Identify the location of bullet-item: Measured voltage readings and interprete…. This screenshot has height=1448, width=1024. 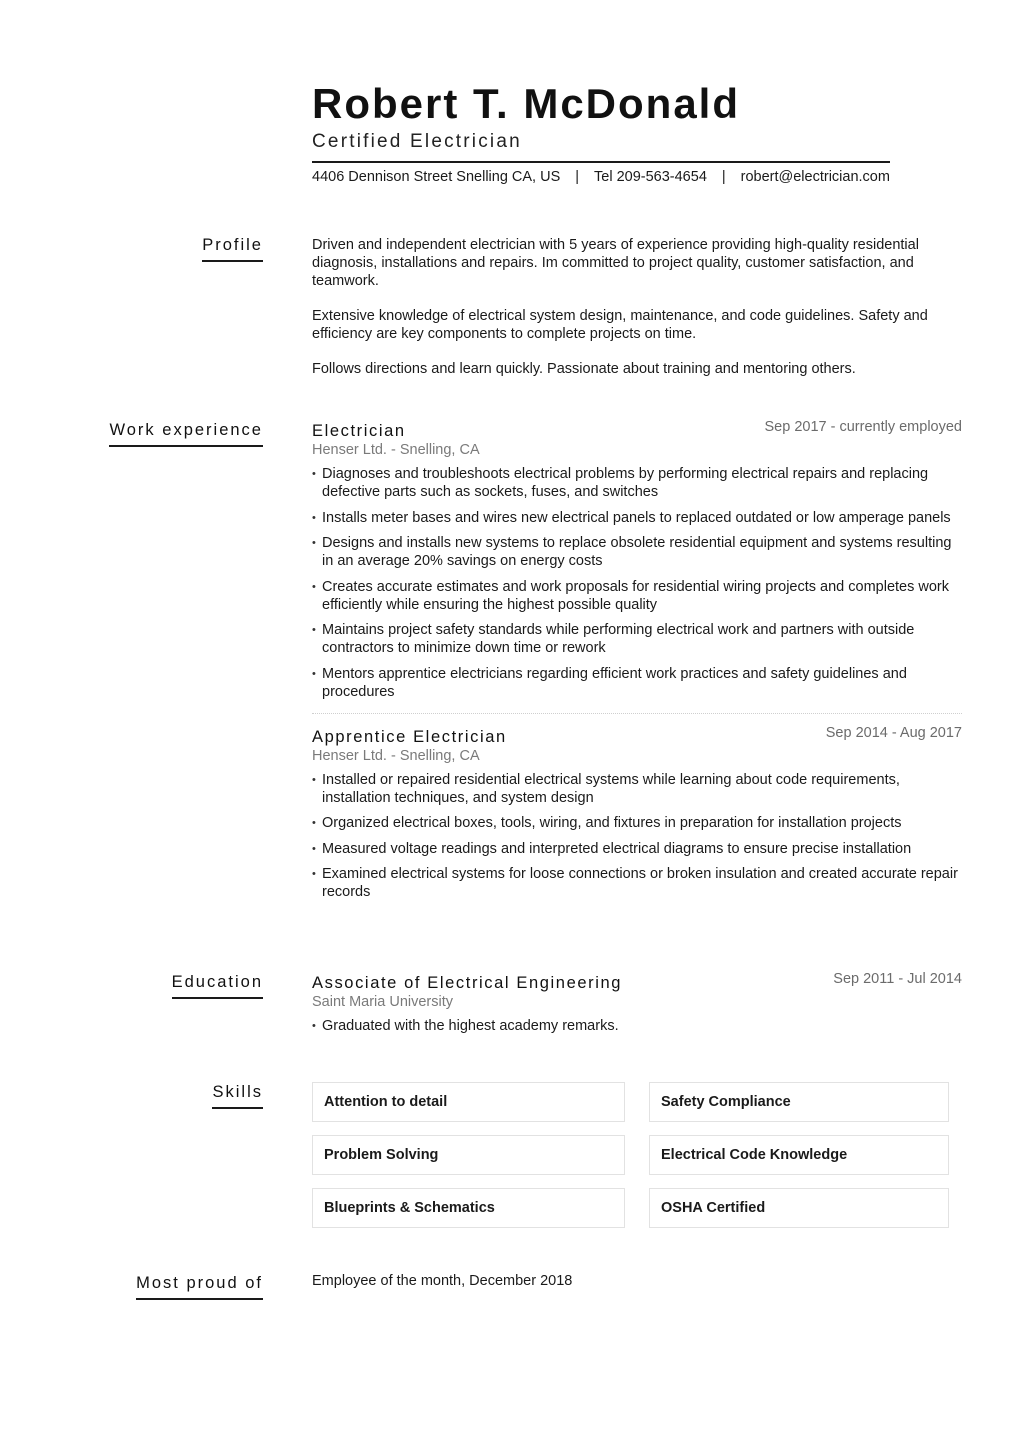
(637, 849).